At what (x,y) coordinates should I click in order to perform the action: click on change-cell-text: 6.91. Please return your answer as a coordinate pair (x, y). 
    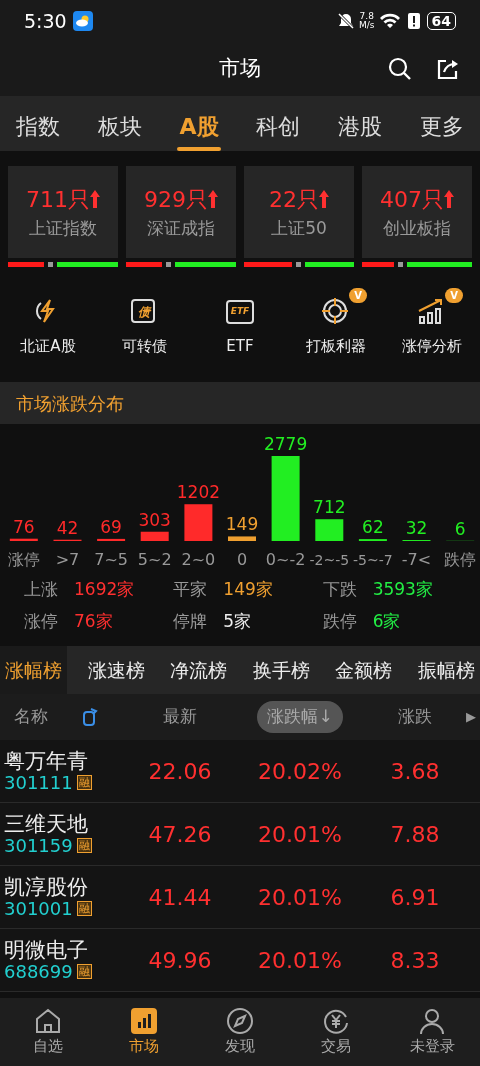
    Looking at the image, I should click on (415, 897).